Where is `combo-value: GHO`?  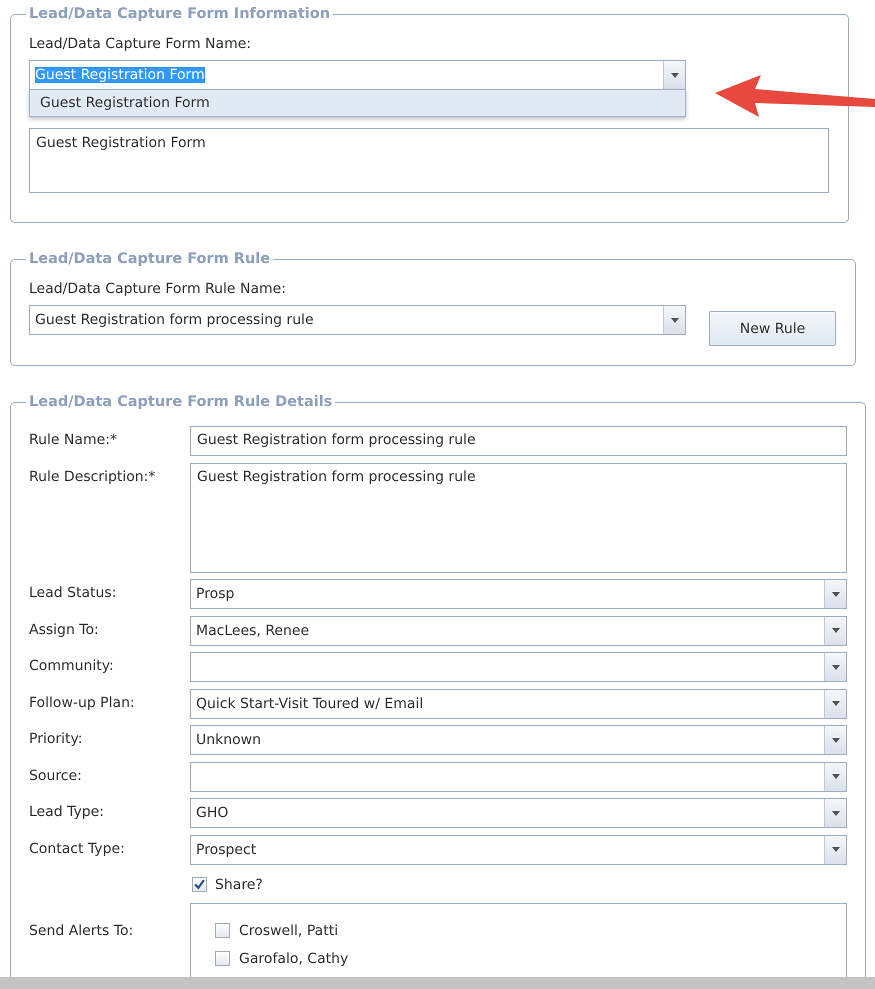
combo-value: GHO is located at coordinates (212, 813).